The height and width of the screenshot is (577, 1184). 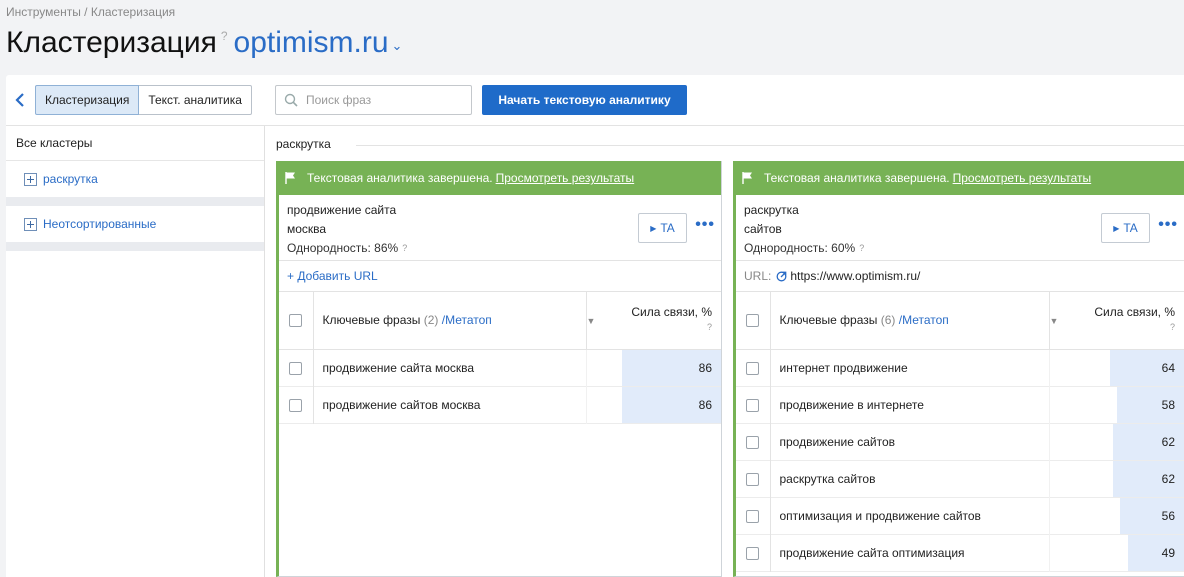 What do you see at coordinates (332, 276) in the screenshot?
I see `add-url-link: + Добавить URL` at bounding box center [332, 276].